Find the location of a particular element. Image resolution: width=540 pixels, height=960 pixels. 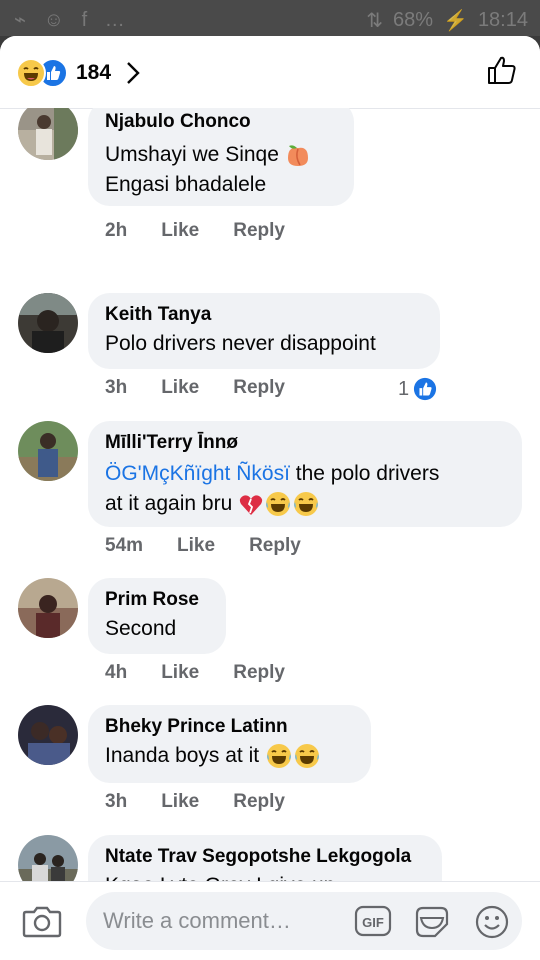

comment-composer: Write a comment… GIF is located at coordinates (270, 920).